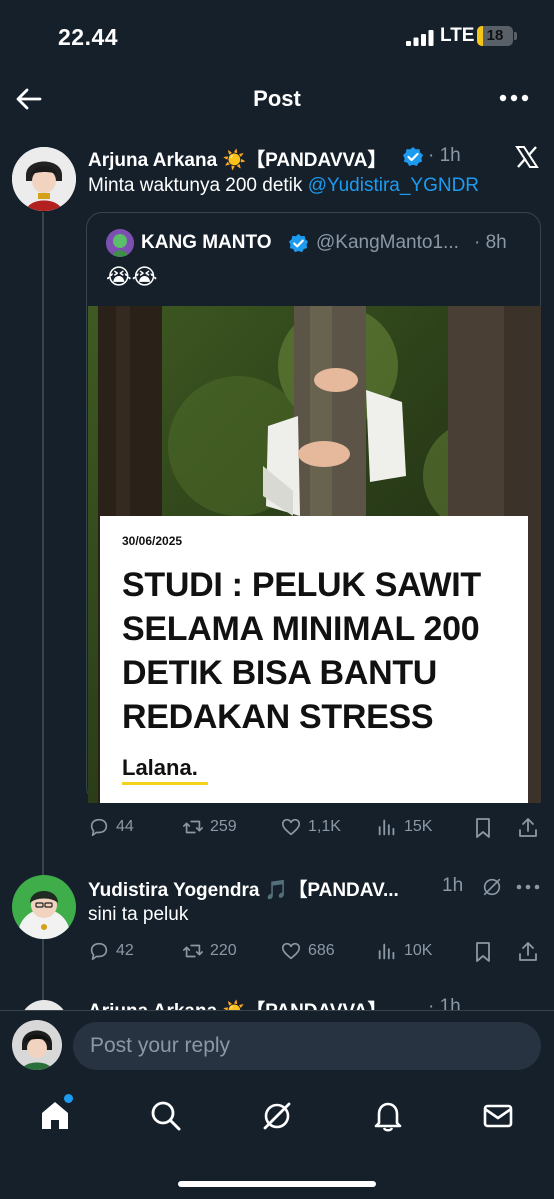 Image resolution: width=554 pixels, height=1199 pixels. What do you see at coordinates (444, 1003) in the screenshot?
I see `reply-time: · 1h` at bounding box center [444, 1003].